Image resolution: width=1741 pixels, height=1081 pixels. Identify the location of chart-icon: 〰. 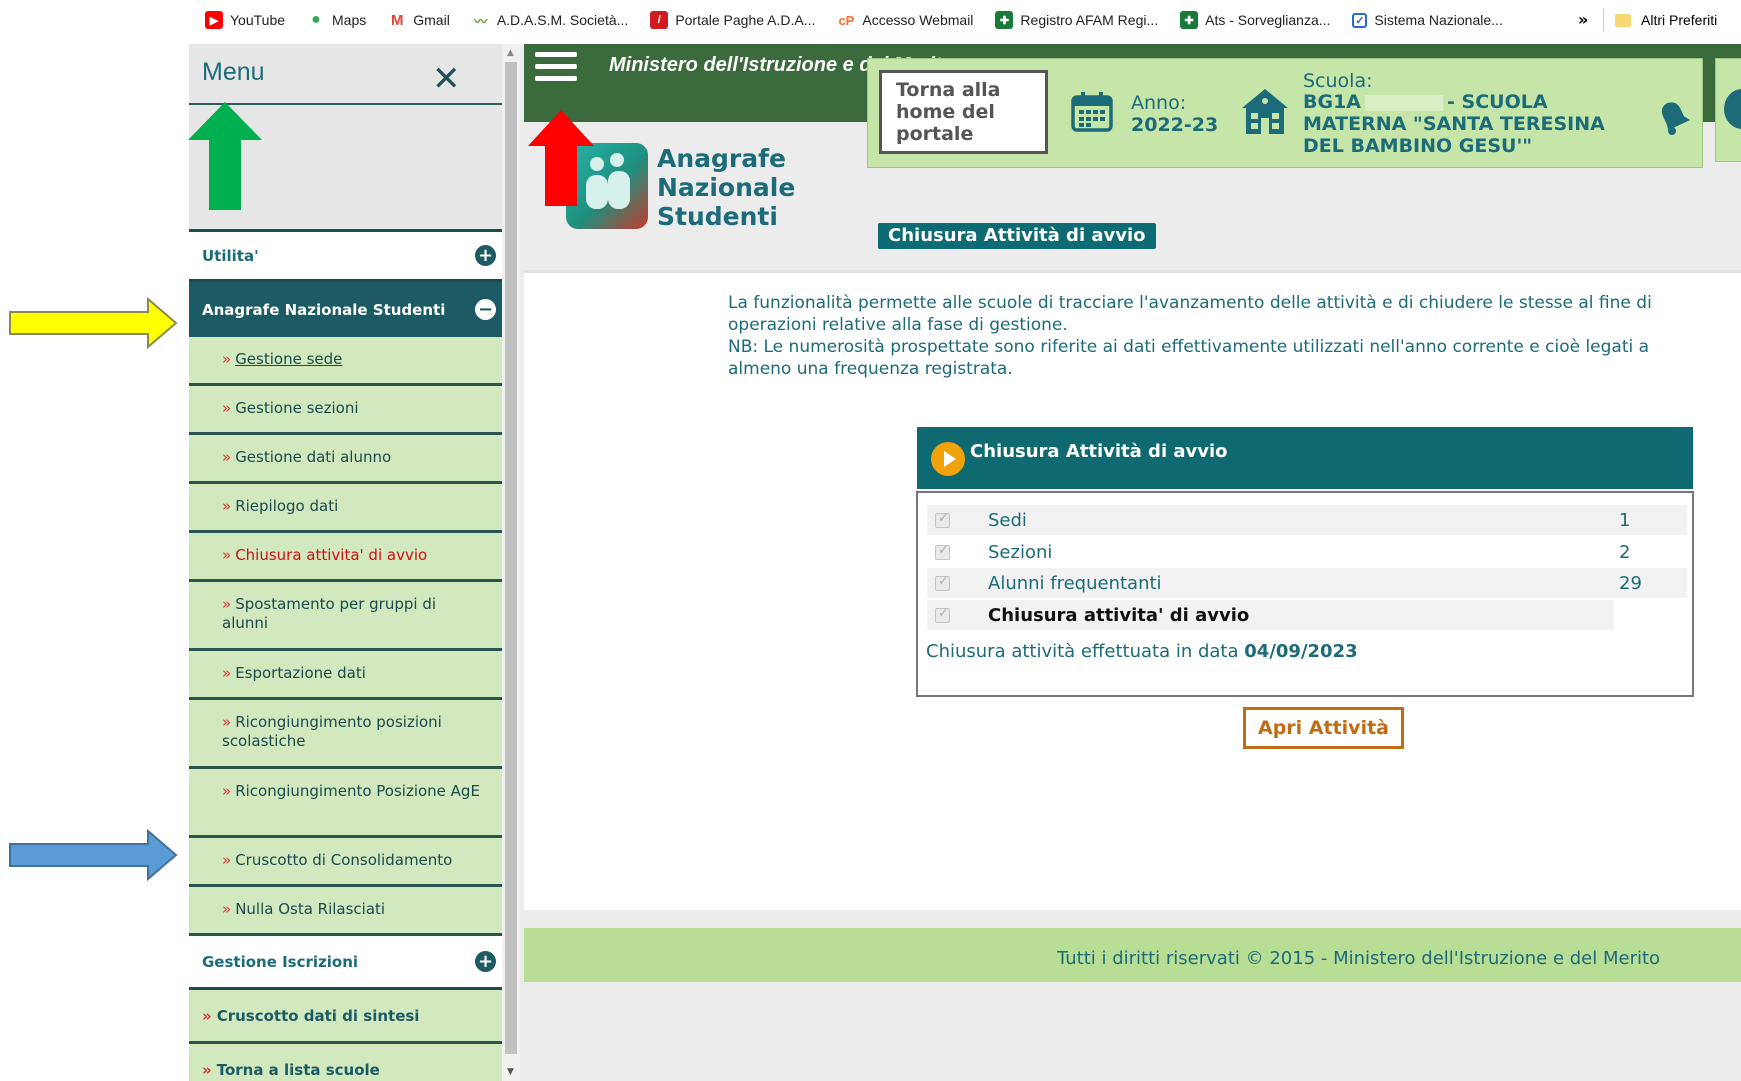
(481, 21).